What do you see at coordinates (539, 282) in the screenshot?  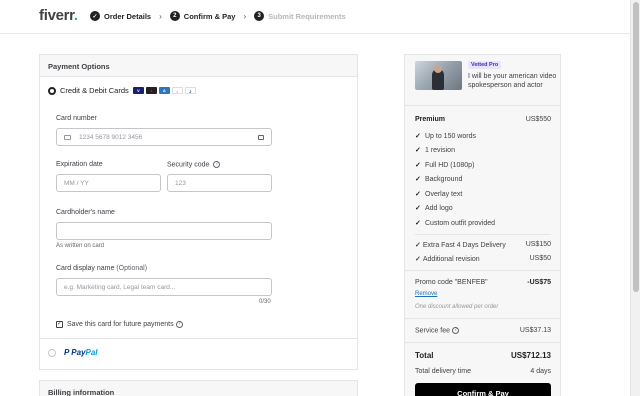 I see `promo-value: -US$75` at bounding box center [539, 282].